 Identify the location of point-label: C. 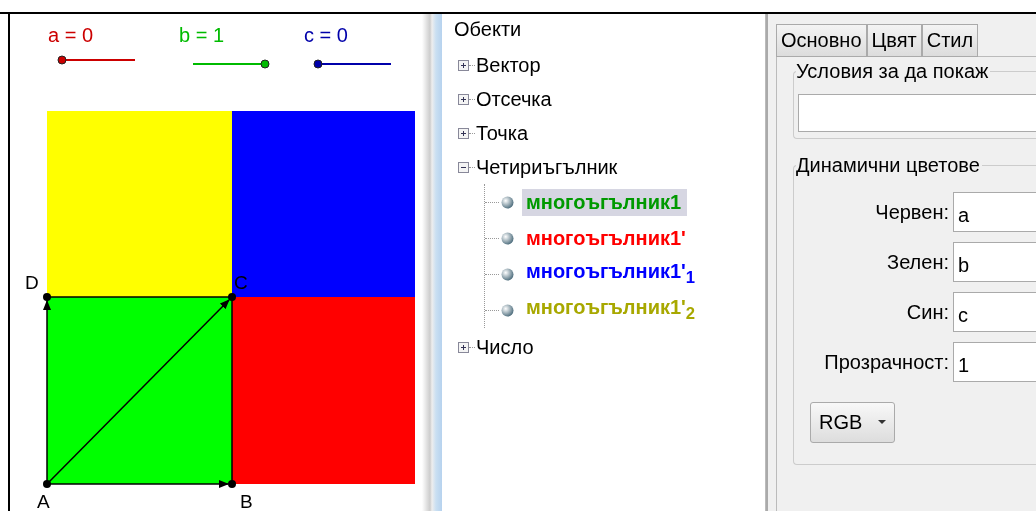
(241, 282).